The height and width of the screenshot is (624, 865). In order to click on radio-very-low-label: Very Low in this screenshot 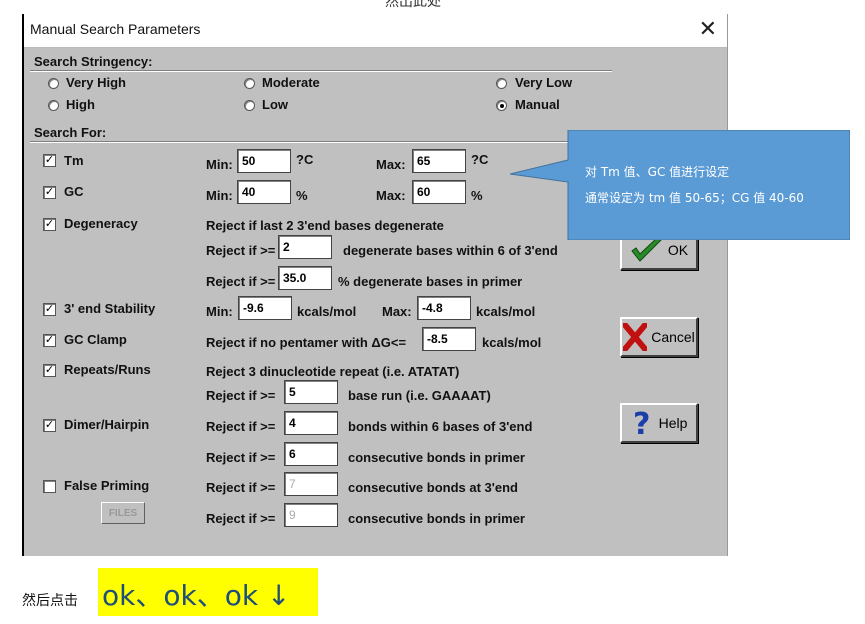, I will do `click(544, 82)`.